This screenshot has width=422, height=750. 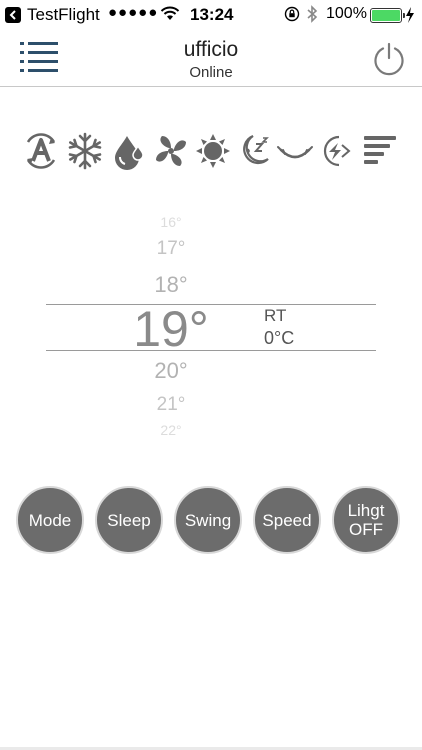 I want to click on speed-button-label: Speed, so click(x=287, y=520).